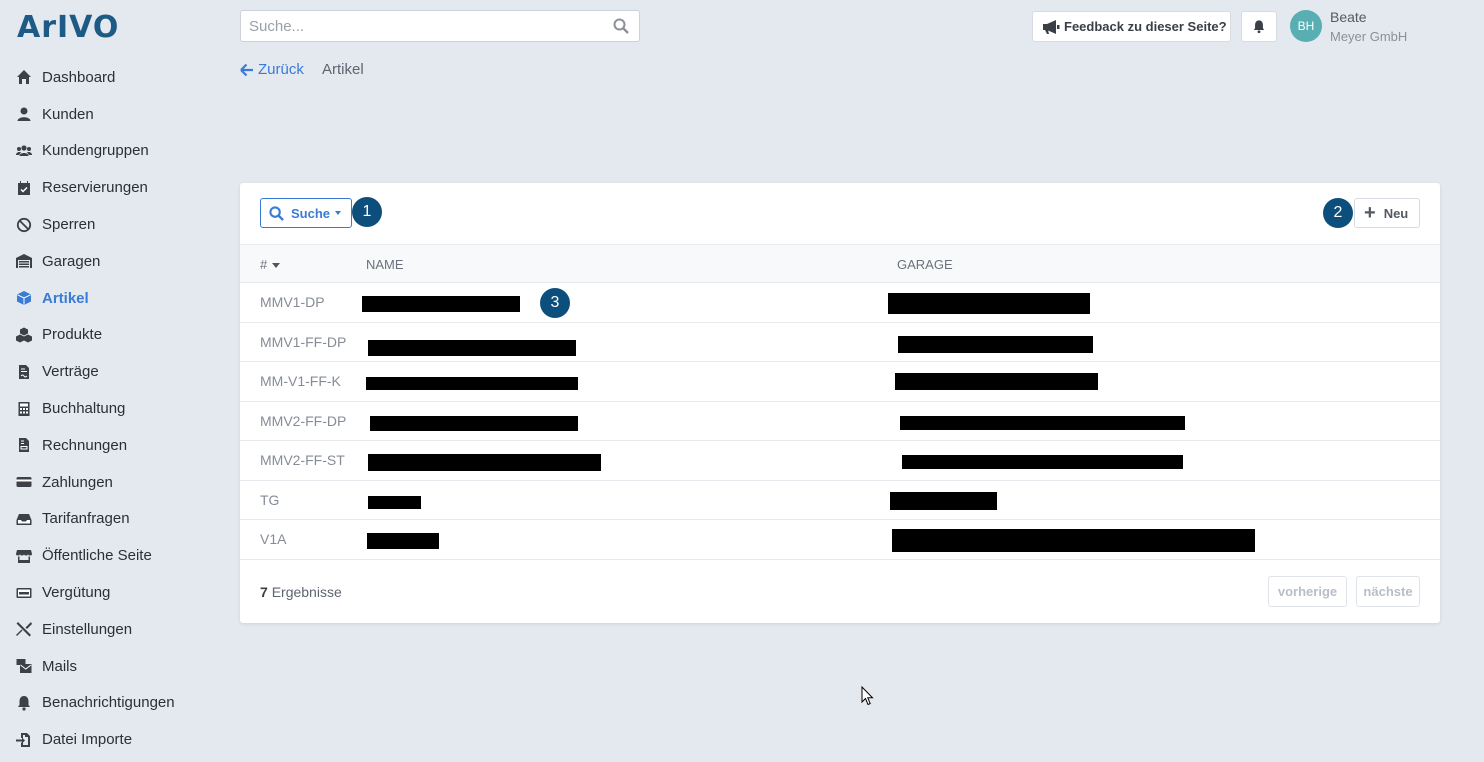  I want to click on table-row: MMV2-FF-DP, so click(840, 421).